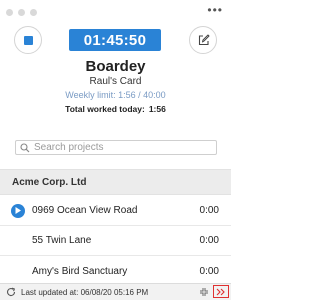 This screenshot has height=300, width=320. I want to click on task-name: Amy's Bird Sanctuary, so click(80, 271).